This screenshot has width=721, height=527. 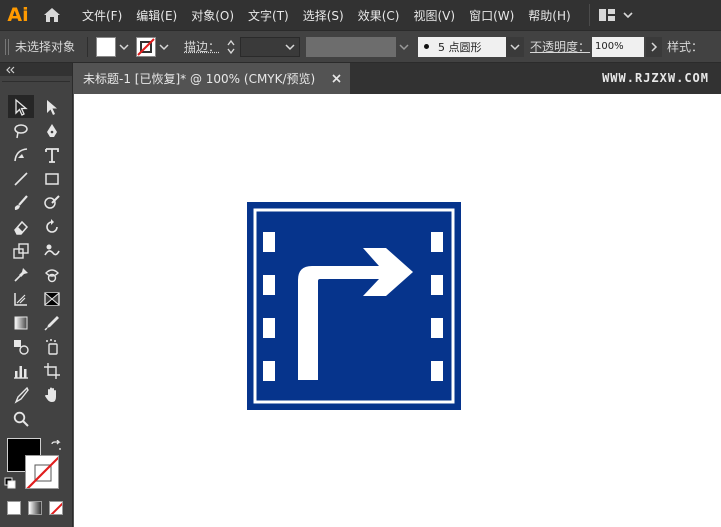 What do you see at coordinates (11, 70) in the screenshot?
I see `collapse-panel-icon` at bounding box center [11, 70].